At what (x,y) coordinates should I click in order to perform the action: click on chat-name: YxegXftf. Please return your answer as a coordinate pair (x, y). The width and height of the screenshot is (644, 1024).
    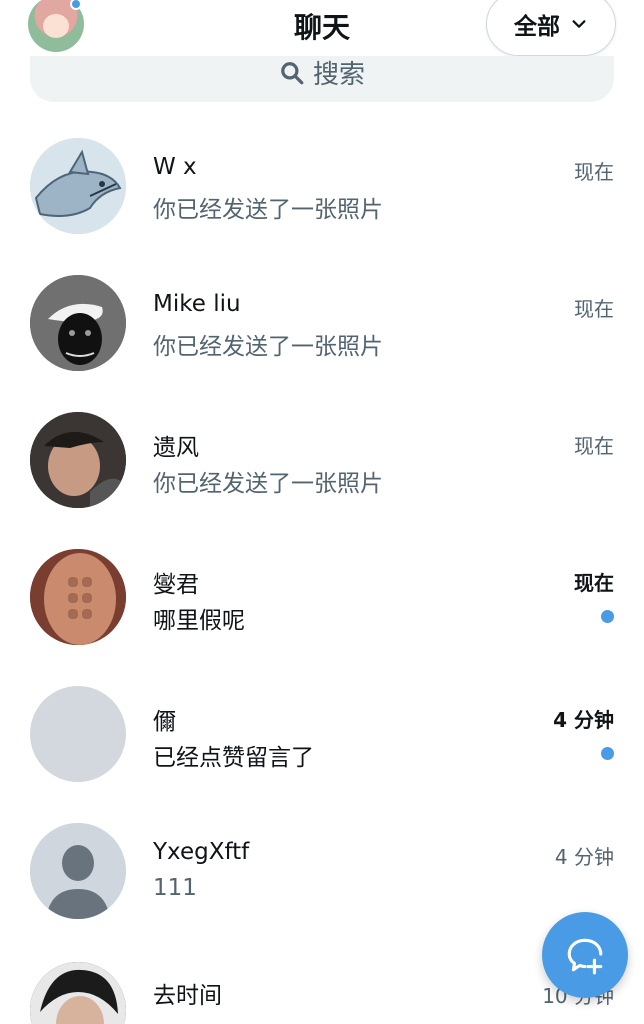
    Looking at the image, I should click on (201, 852).